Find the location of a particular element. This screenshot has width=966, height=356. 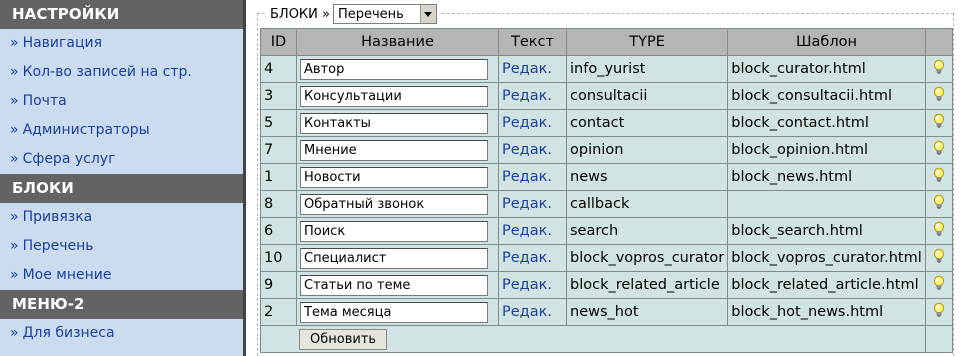

sidebar-section-header: БЛОКИ is located at coordinates (121, 188).